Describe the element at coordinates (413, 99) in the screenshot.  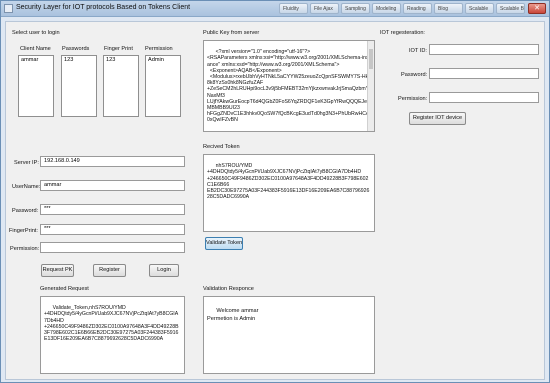
I see `iot-permission-label: Permission:` at that location.